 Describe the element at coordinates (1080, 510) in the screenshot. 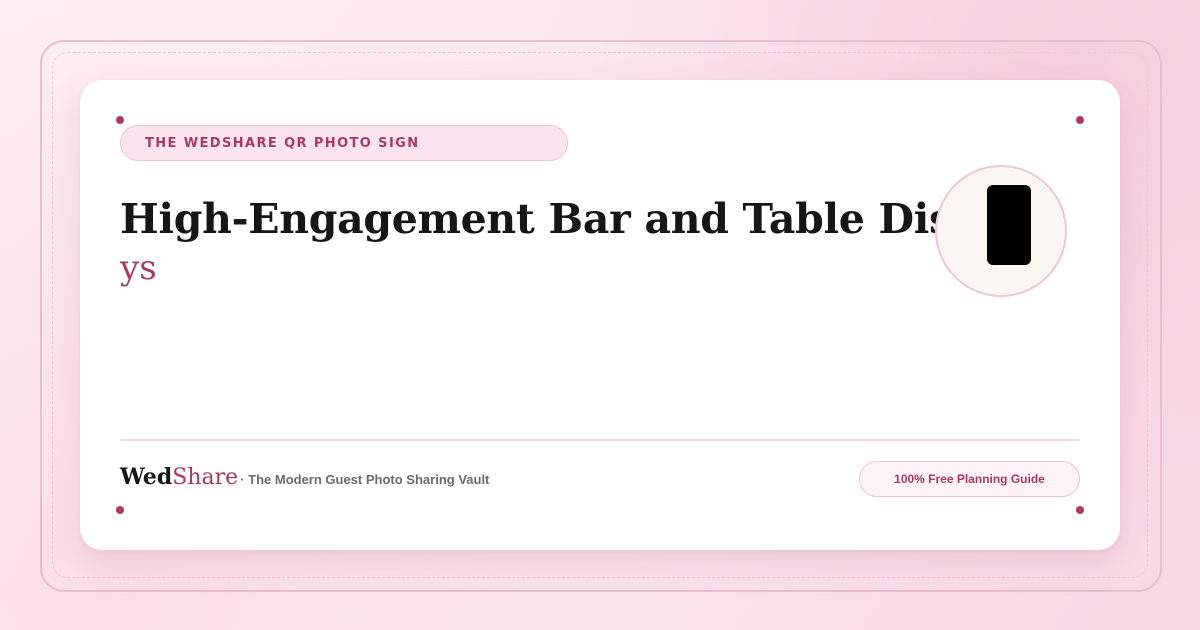

I see `corner-dot-bottom-right` at that location.